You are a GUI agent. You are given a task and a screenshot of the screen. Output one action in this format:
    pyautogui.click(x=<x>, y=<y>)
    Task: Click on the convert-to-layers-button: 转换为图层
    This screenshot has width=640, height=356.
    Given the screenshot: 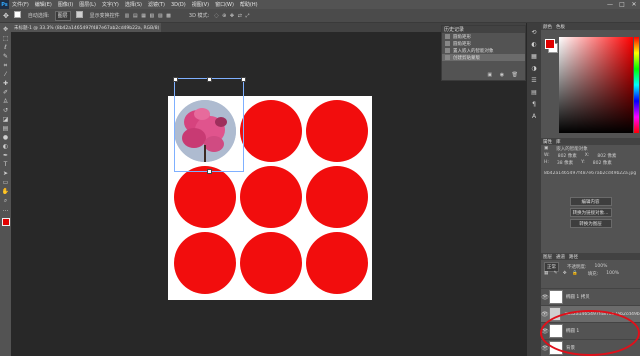 What is the action you would take?
    pyautogui.click(x=590, y=223)
    